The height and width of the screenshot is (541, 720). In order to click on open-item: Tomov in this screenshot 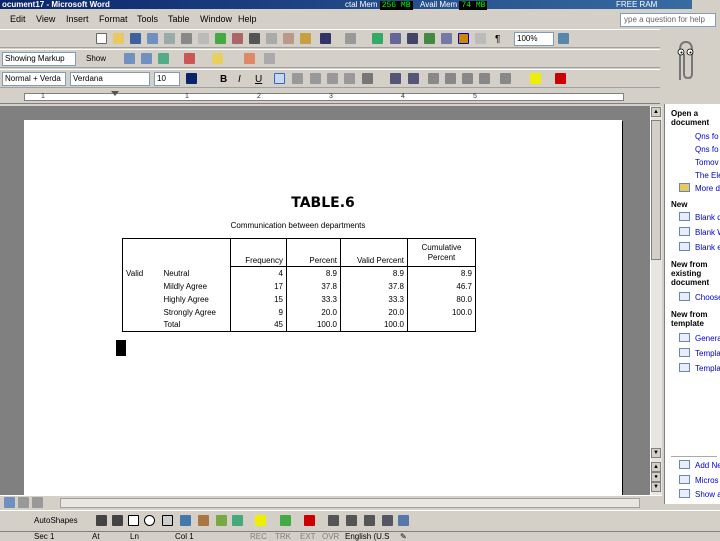, I will do `click(707, 162)`.